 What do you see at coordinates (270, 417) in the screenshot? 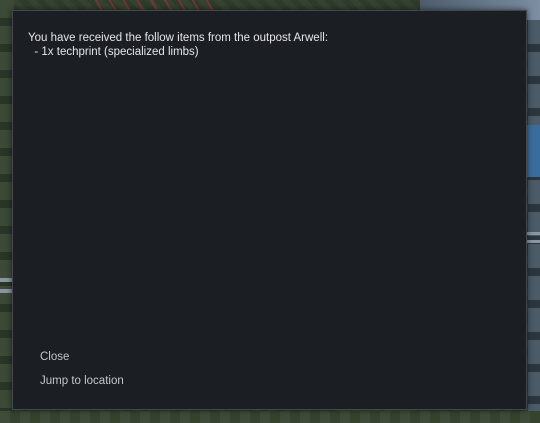
I see `ground-strip` at bounding box center [270, 417].